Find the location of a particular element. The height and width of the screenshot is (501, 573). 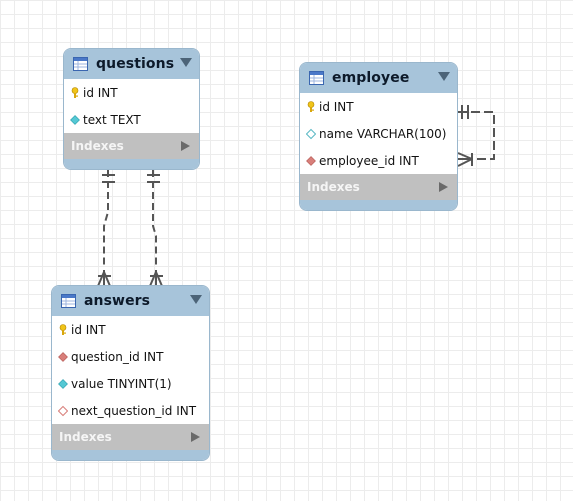

table-header: questions is located at coordinates (131, 64).